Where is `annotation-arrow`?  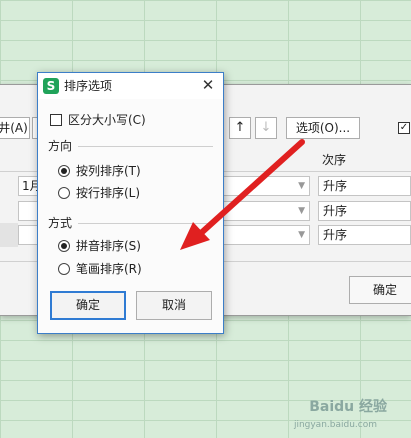
annotation-arrow is located at coordinates (242, 194).